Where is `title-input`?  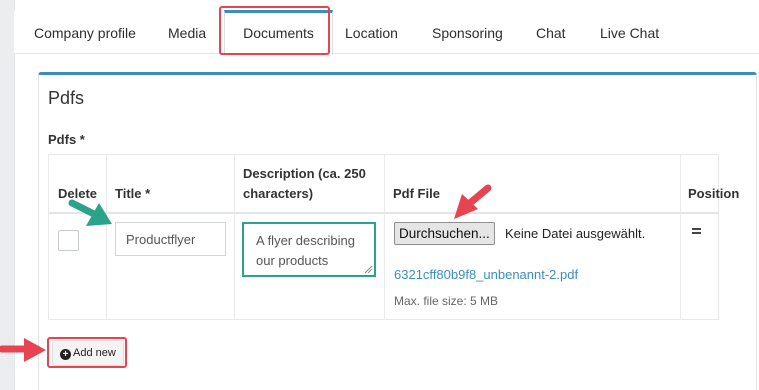 title-input is located at coordinates (170, 239).